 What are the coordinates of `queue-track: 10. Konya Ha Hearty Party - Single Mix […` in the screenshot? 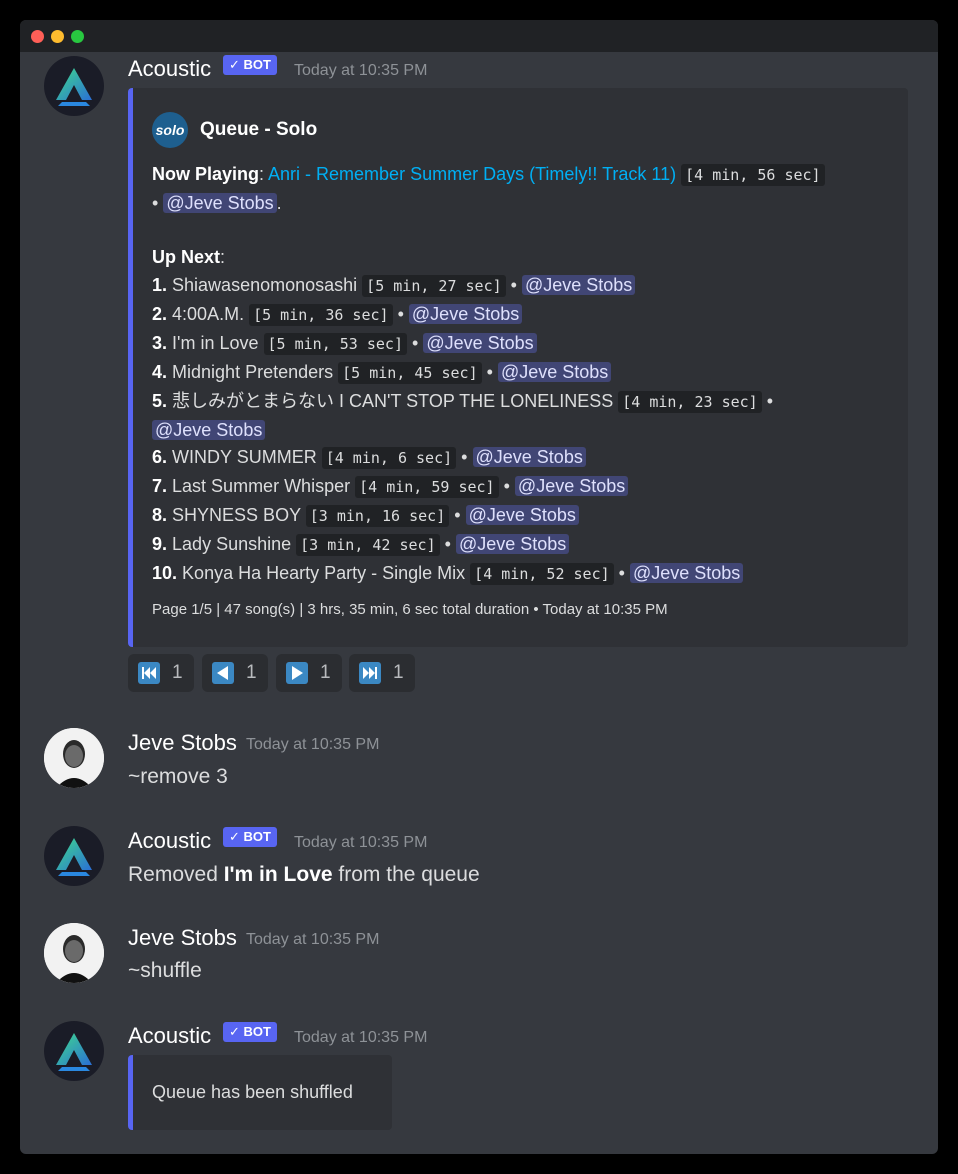 It's located at (448, 573).